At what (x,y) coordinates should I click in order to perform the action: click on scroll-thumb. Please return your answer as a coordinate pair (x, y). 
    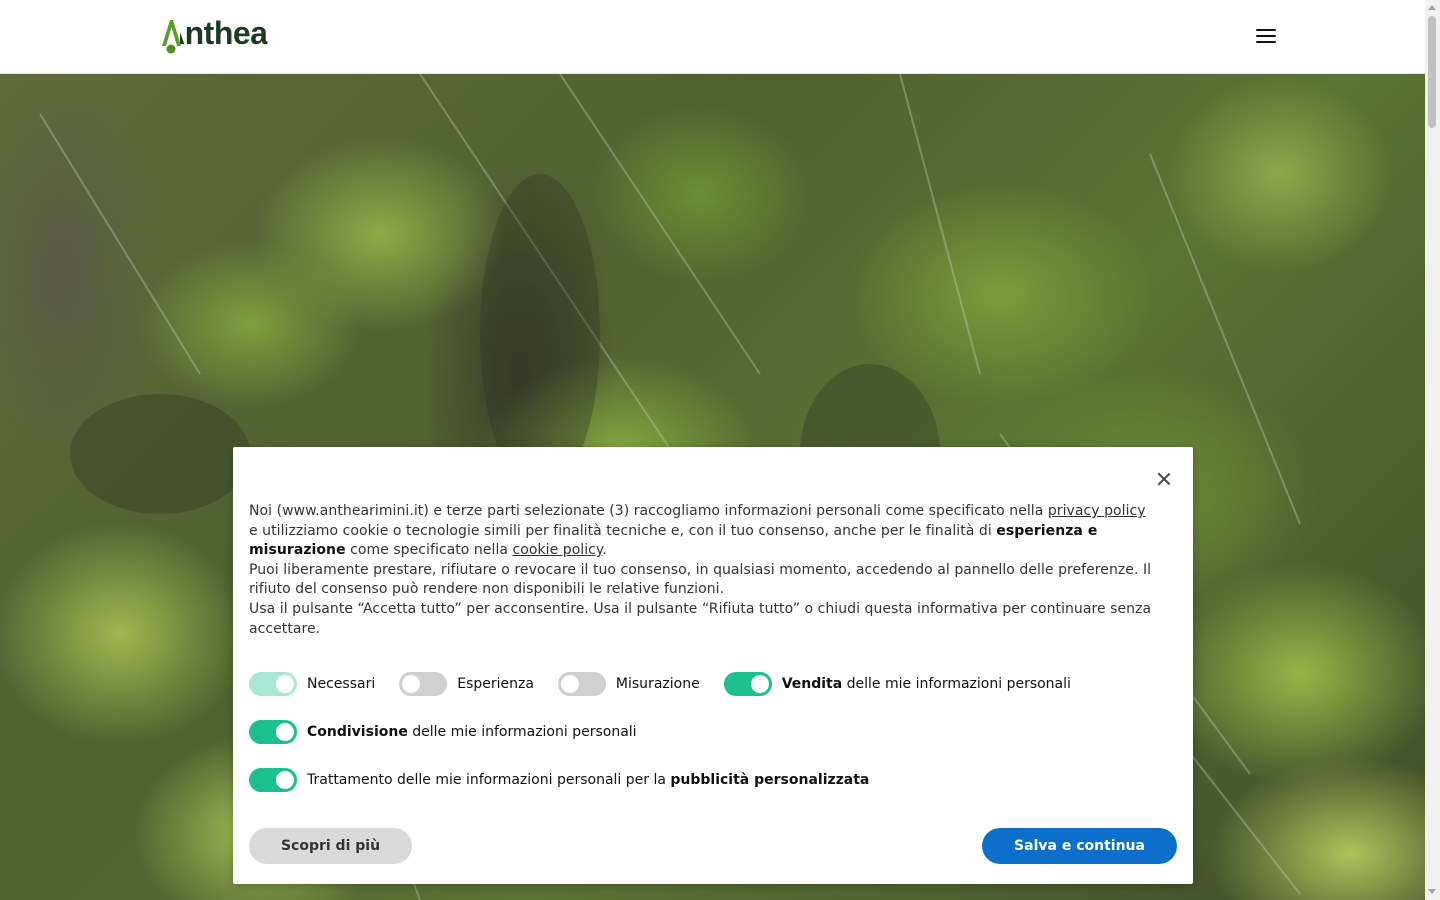
    Looking at the image, I should click on (1432, 72).